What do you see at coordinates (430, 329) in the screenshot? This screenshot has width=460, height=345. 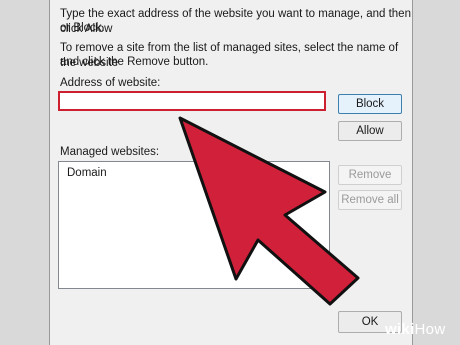 I see `watermark-part-how: How` at bounding box center [430, 329].